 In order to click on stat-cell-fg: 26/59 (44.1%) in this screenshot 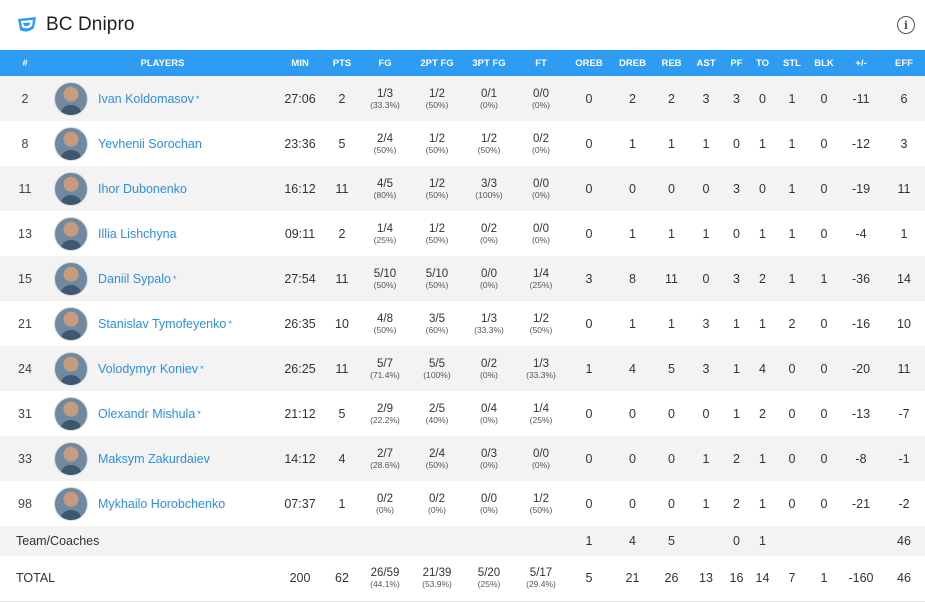, I will do `click(385, 578)`.